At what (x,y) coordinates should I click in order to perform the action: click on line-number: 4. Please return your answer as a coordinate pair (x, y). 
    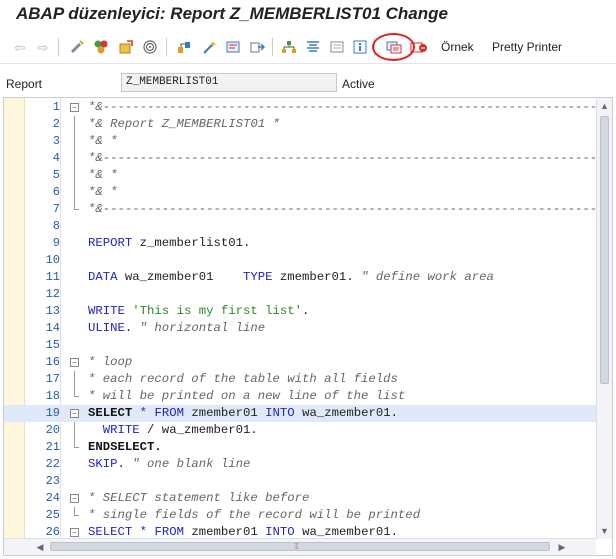
    Looking at the image, I should click on (56, 158).